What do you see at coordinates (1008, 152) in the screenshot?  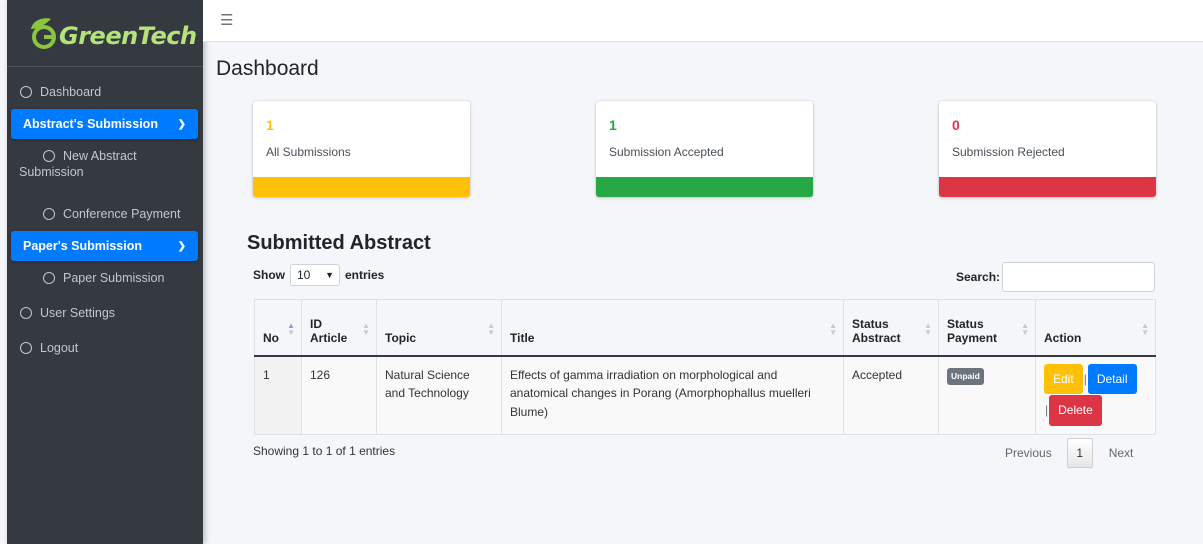 I see `stat-label: Submission Rejected` at bounding box center [1008, 152].